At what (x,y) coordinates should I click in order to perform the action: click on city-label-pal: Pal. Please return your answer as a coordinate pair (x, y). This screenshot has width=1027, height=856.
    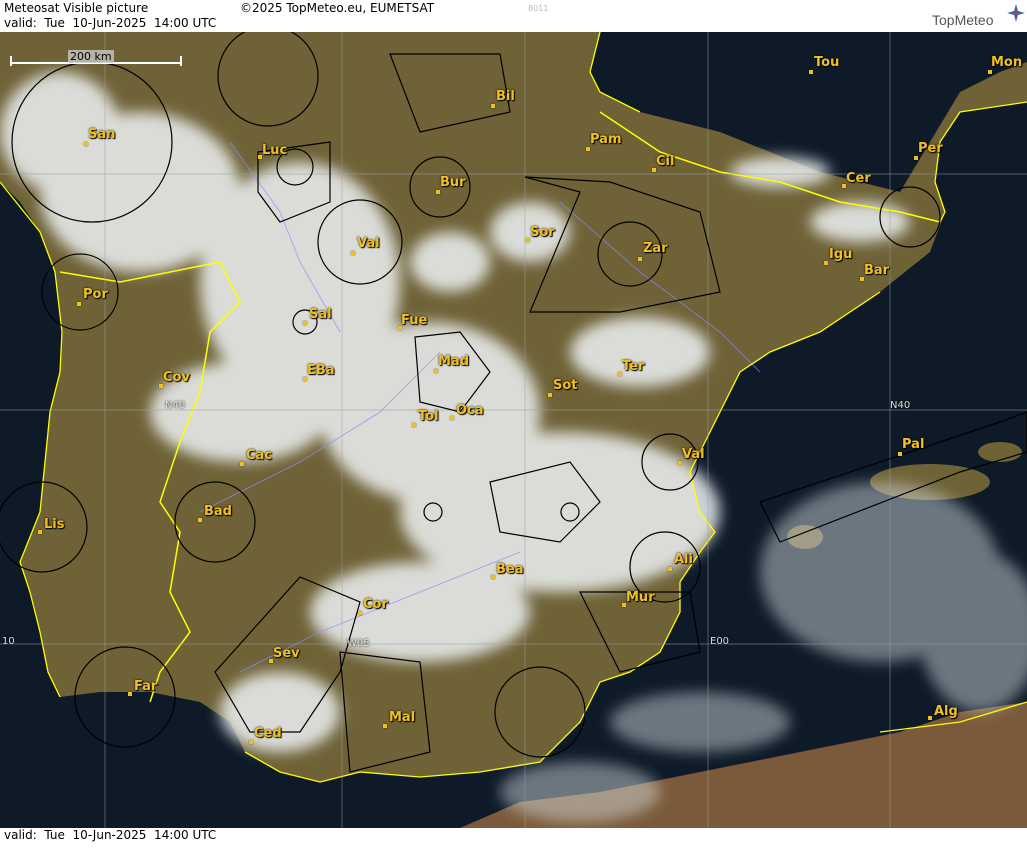
    Looking at the image, I should click on (913, 444).